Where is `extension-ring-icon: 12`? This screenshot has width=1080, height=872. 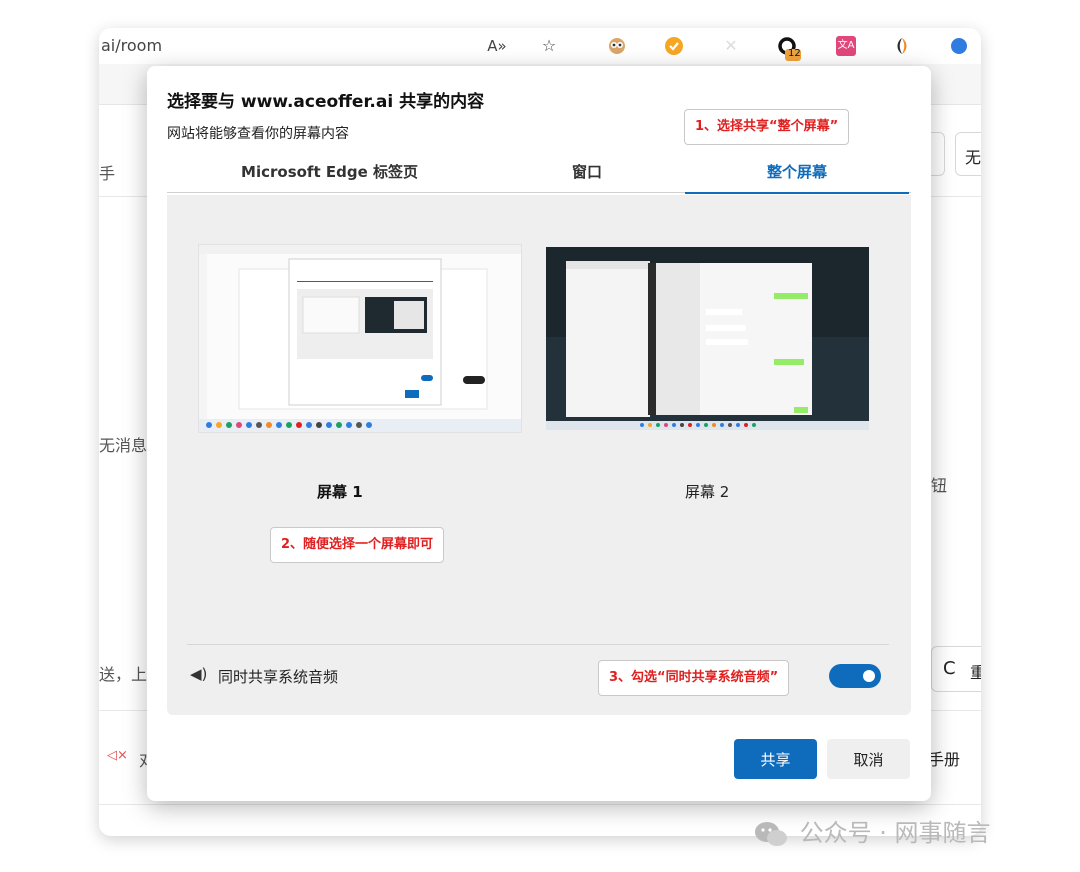 extension-ring-icon: 12 is located at coordinates (788, 48).